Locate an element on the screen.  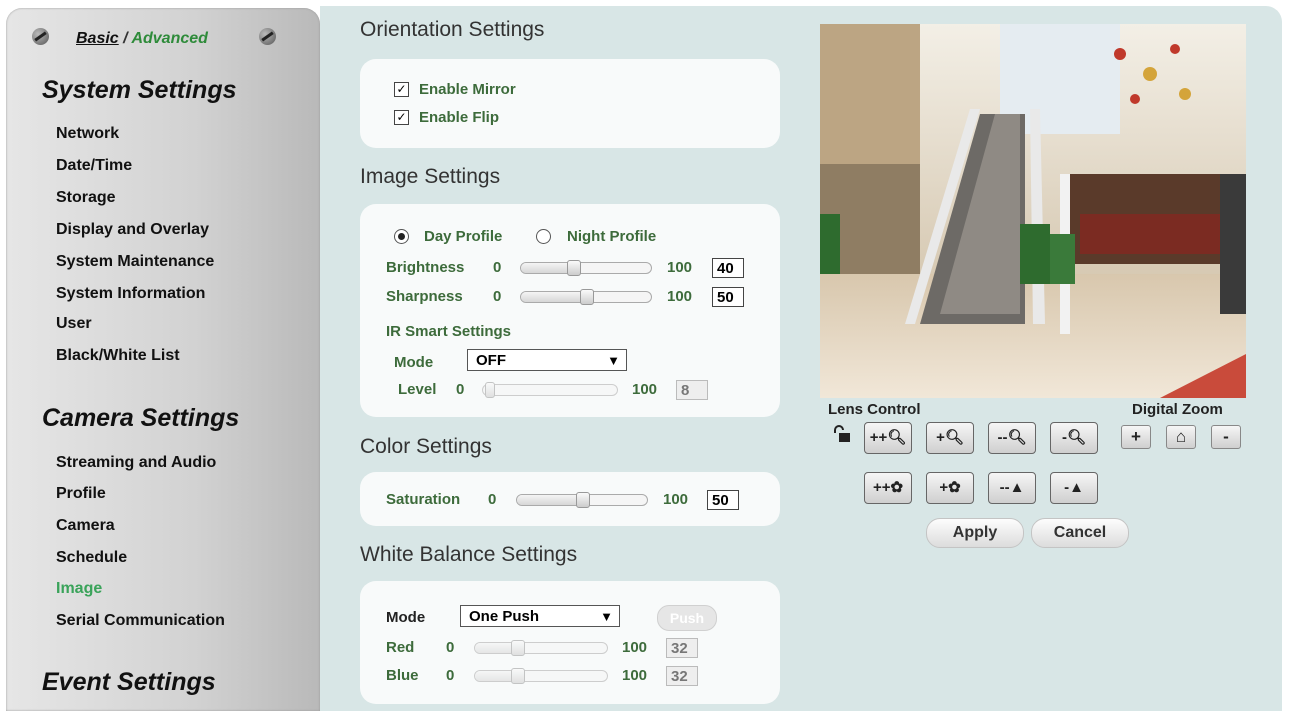
wb-mode-select: One Push ▼ is located at coordinates (540, 616).